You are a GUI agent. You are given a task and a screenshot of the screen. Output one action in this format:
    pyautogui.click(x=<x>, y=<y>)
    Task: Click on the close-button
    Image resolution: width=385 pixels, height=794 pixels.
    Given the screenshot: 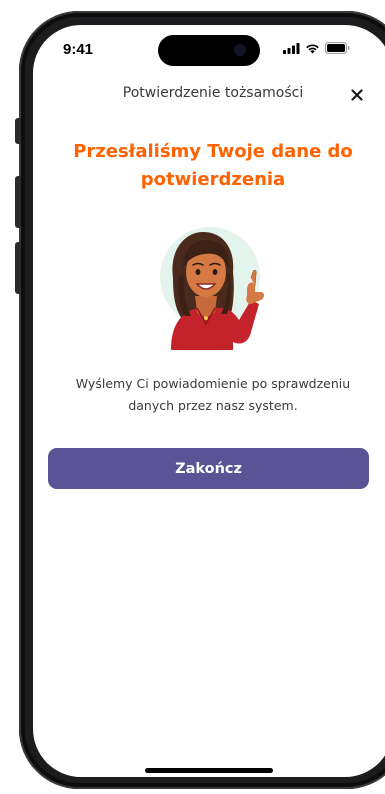 What is the action you would take?
    pyautogui.click(x=357, y=95)
    